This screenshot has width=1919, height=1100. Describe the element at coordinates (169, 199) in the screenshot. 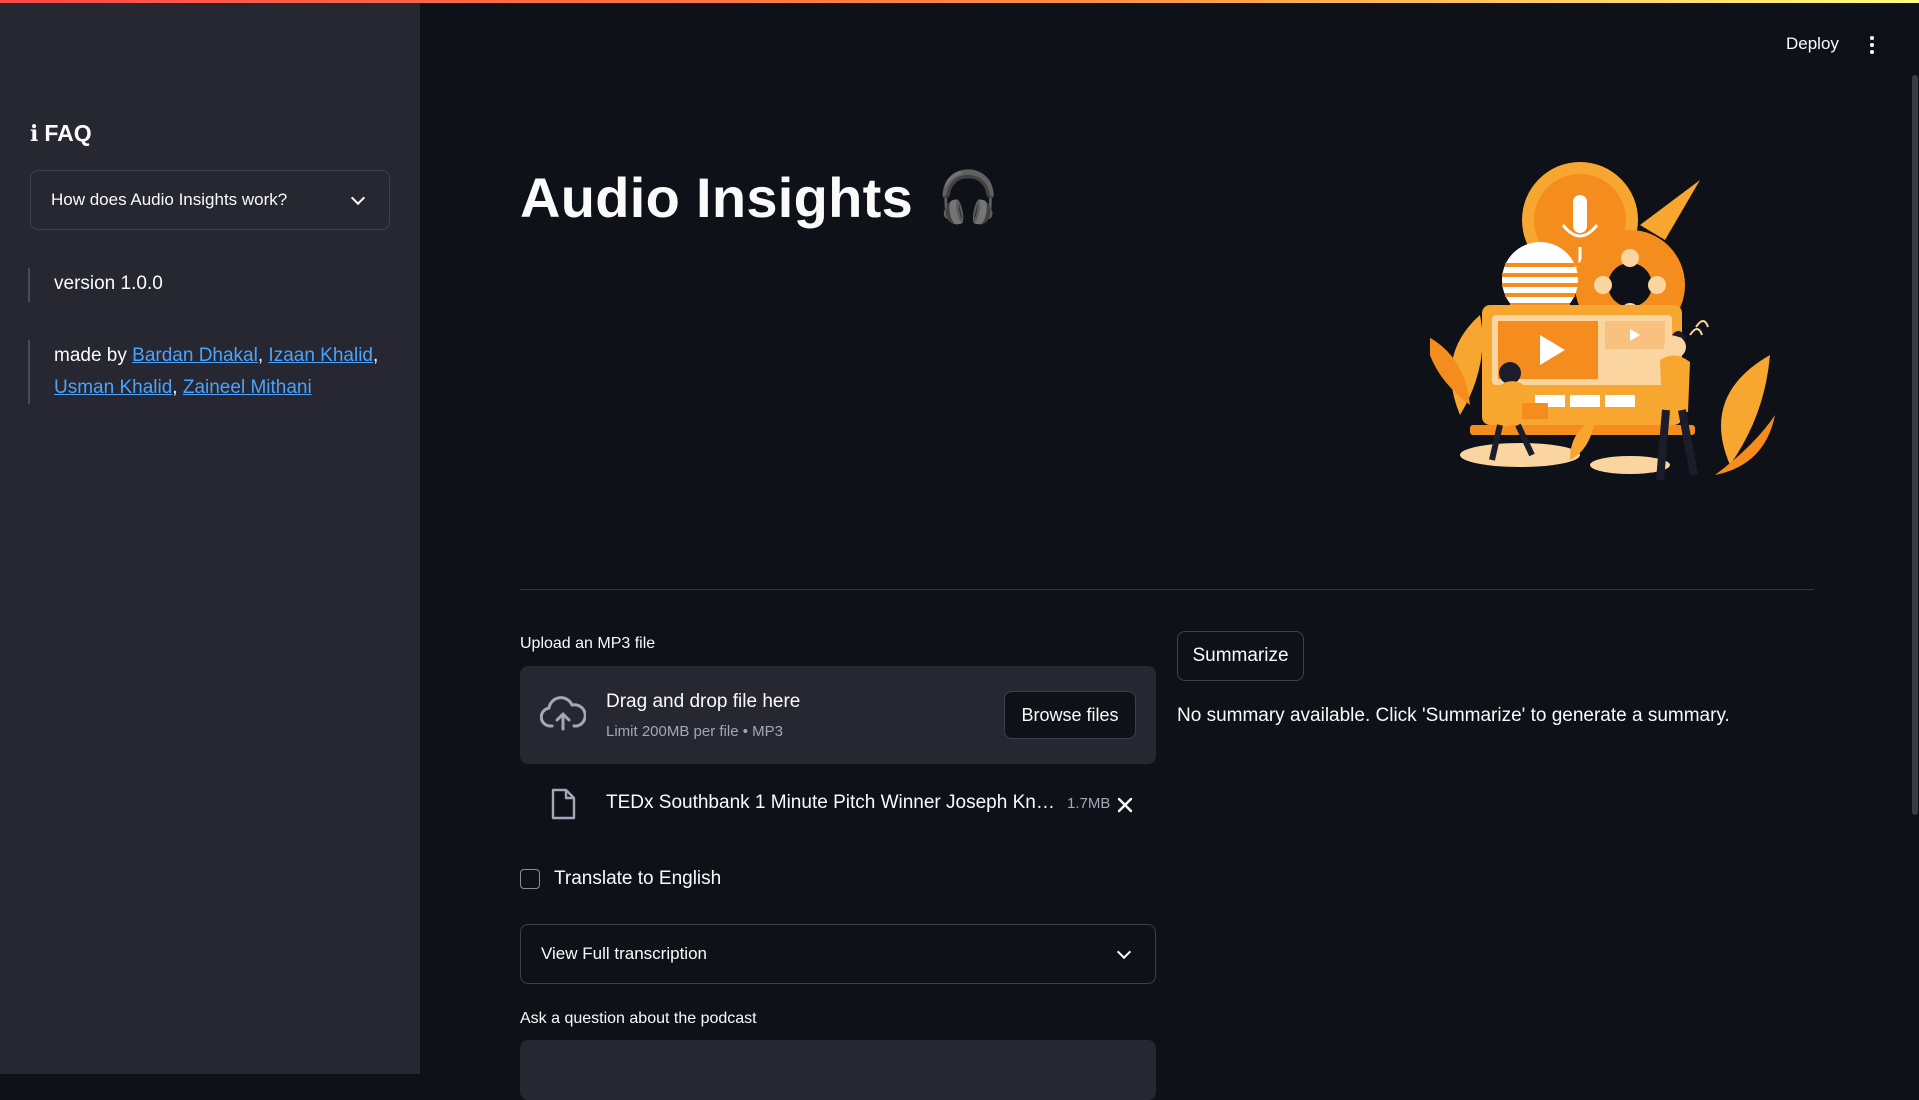

I see `faq-expander-label: How does Audio Insights work?` at that location.